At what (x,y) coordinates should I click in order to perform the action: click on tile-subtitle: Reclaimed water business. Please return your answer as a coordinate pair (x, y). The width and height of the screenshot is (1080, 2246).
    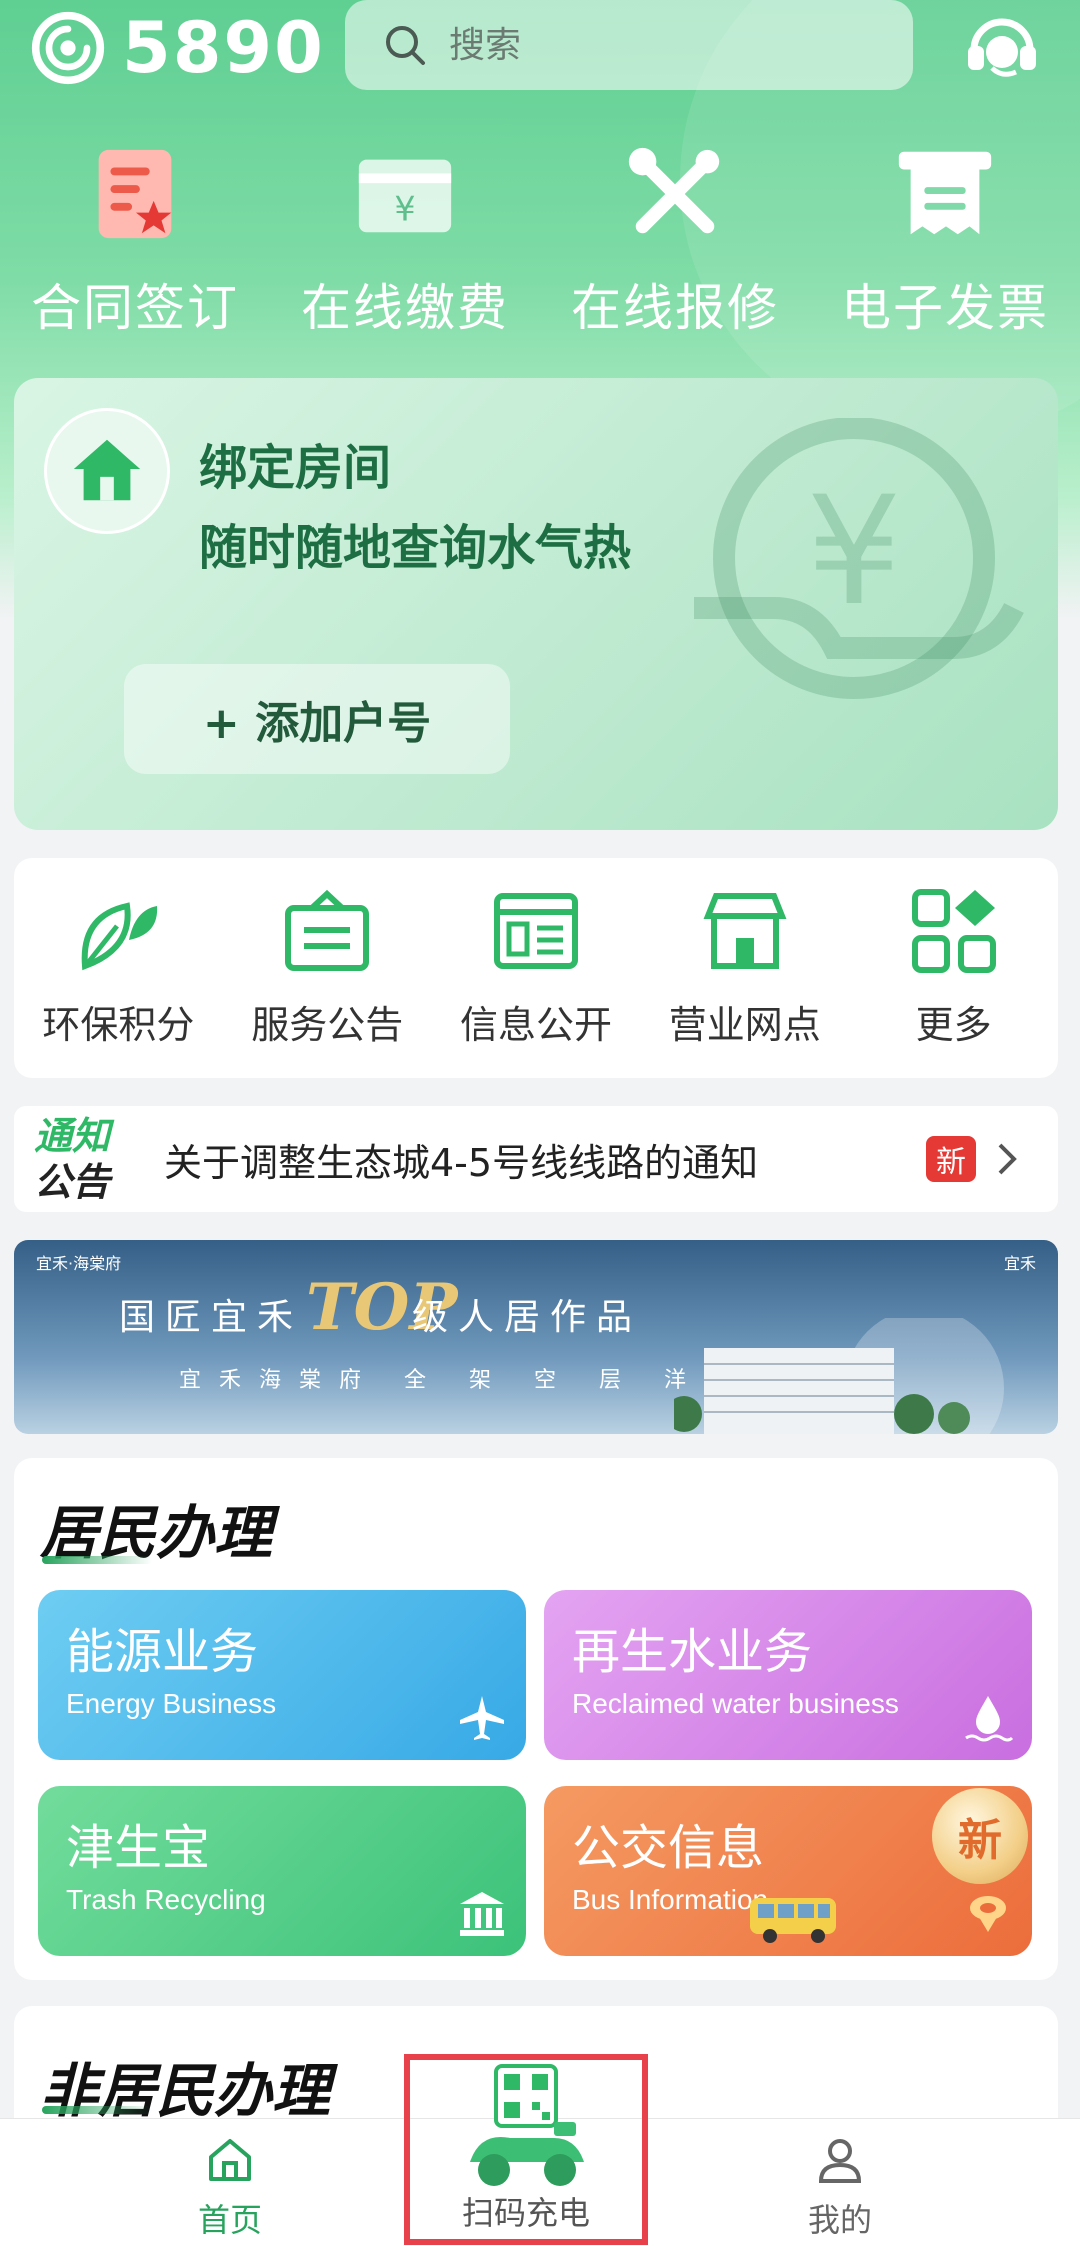
    Looking at the image, I should click on (735, 1703).